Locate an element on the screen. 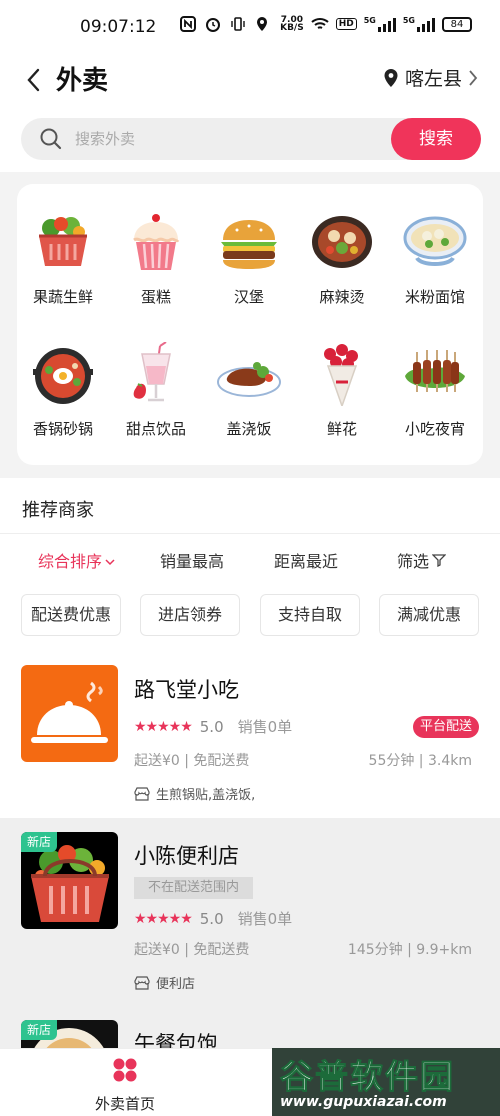  category-rice: 盖浇饭 is located at coordinates (249, 390).